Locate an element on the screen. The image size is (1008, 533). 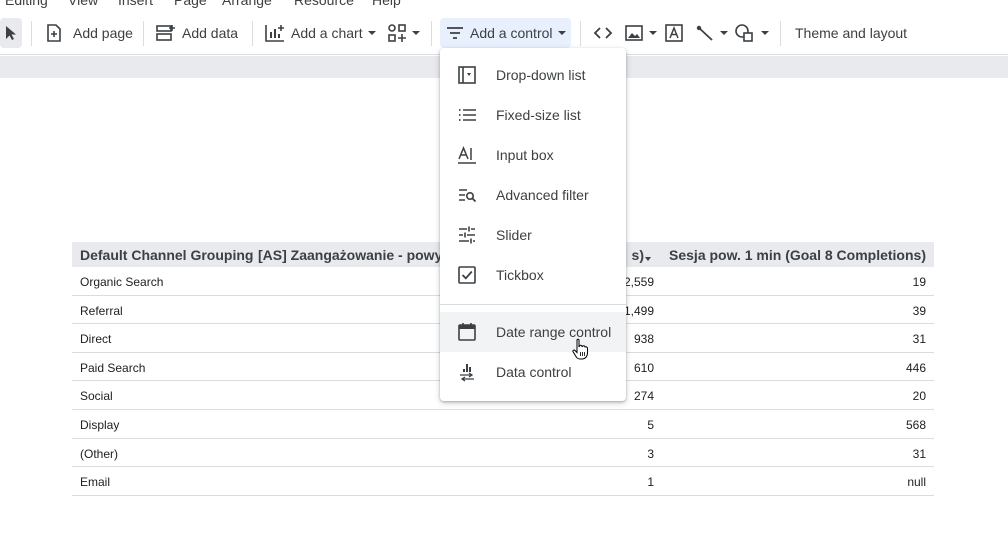
cell-sessions: 3 is located at coordinates (650, 453).